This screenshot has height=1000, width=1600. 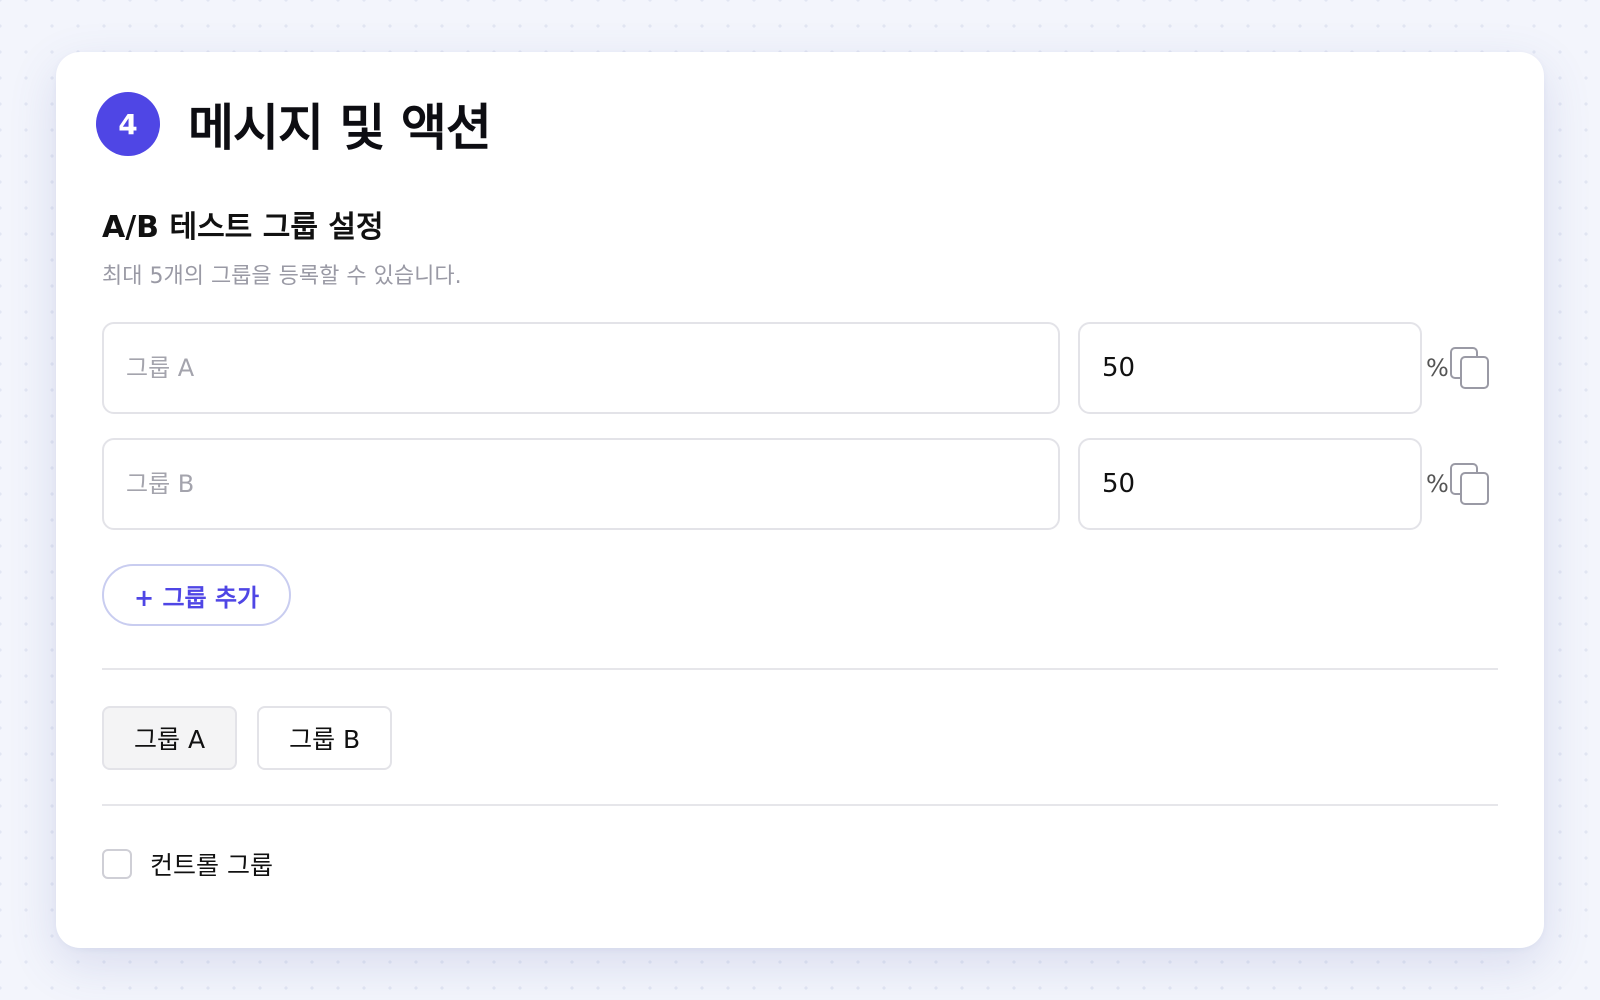 I want to click on group-row-a: %, so click(x=802, y=368).